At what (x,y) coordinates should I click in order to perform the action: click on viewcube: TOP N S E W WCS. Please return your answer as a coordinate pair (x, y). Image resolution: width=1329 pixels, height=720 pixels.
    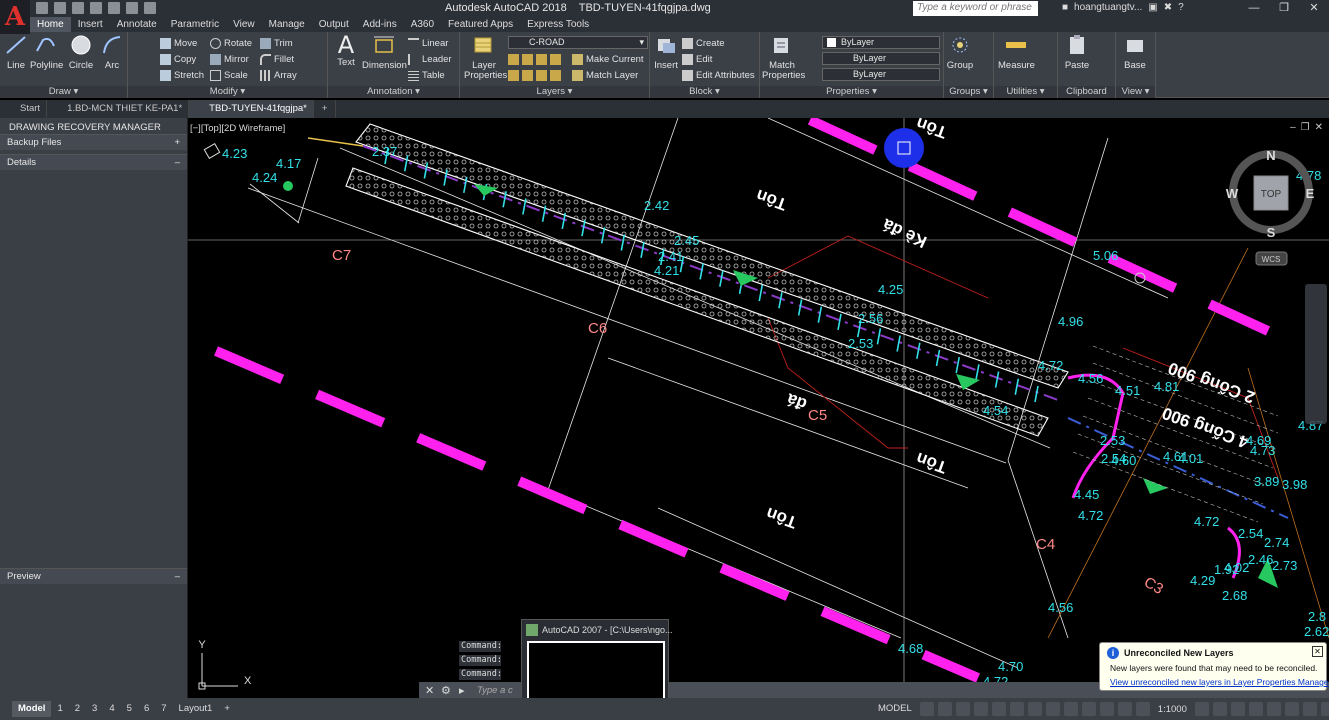
    Looking at the image, I should click on (1270, 207).